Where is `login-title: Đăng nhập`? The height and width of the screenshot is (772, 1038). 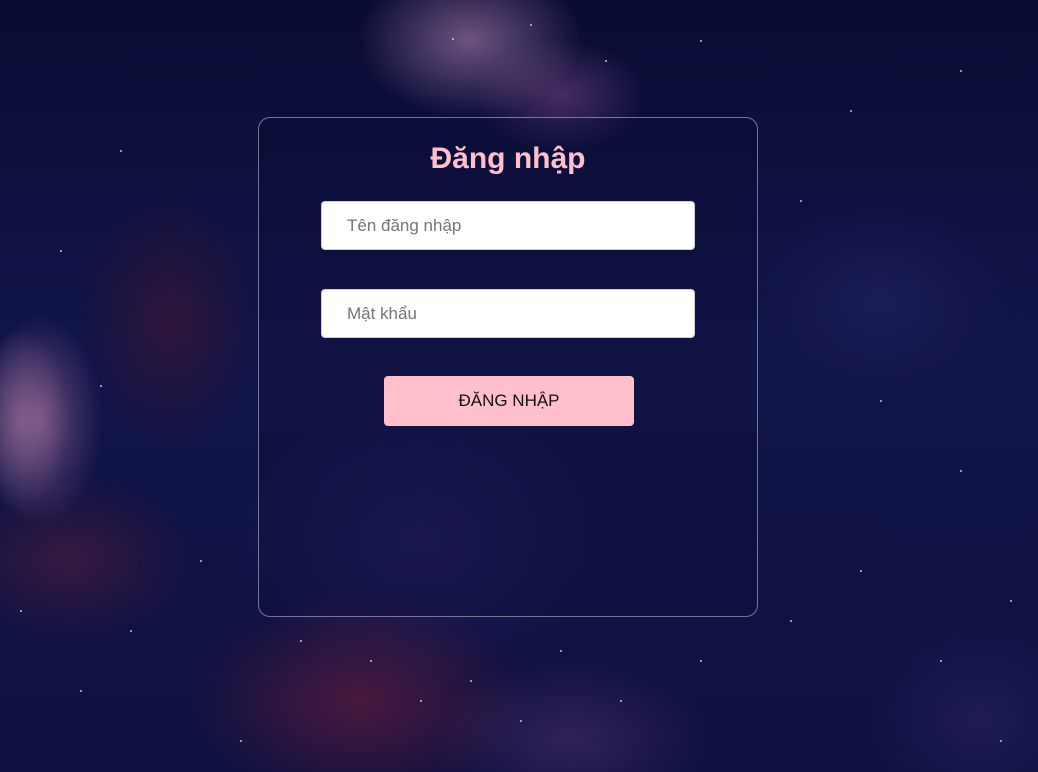 login-title: Đăng nhập is located at coordinates (508, 158).